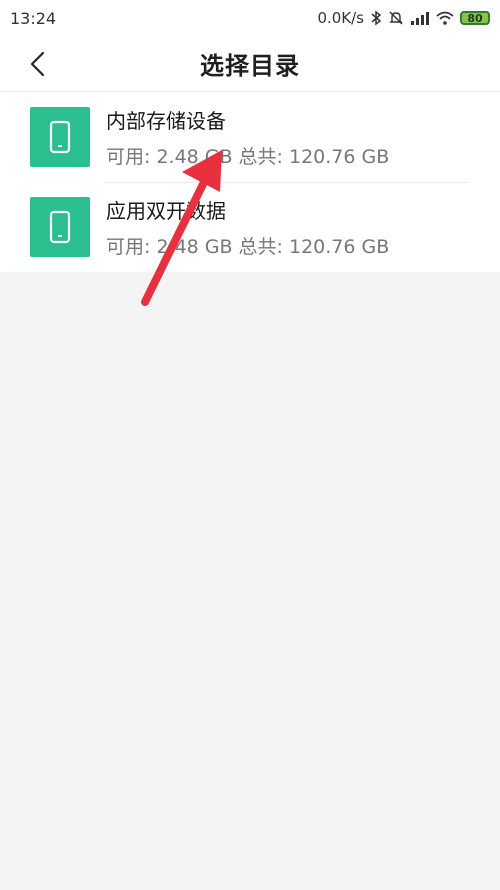 The width and height of the screenshot is (500, 890). Describe the element at coordinates (403, 18) in the screenshot. I see `status-icons: 0.0K/s 80` at that location.